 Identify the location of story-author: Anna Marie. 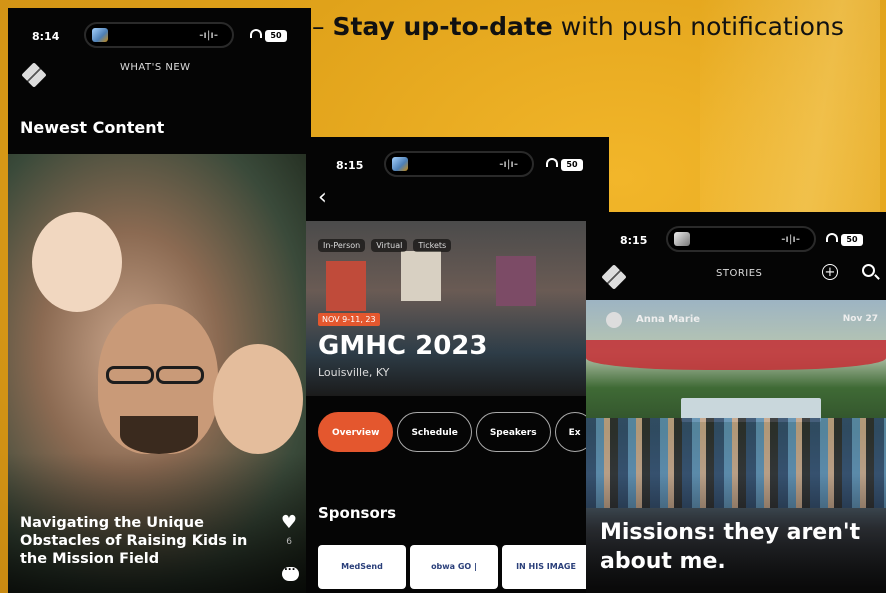
(668, 319).